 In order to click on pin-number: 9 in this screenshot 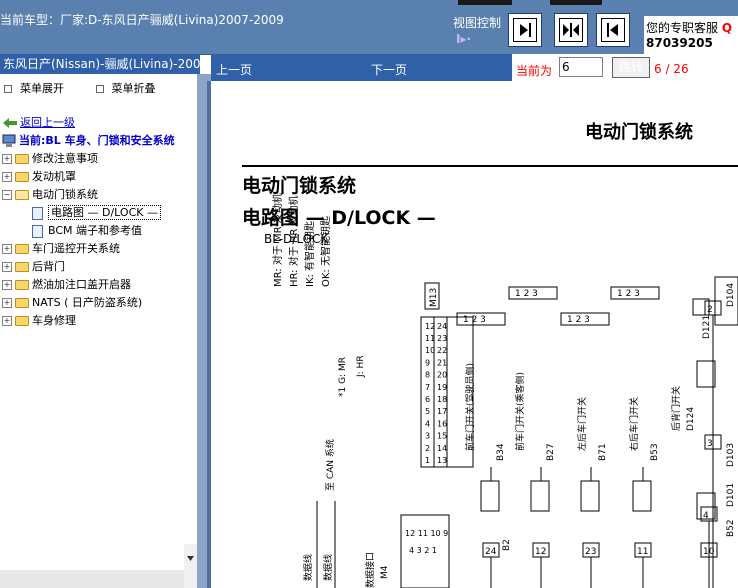, I will do `click(427, 362)`.